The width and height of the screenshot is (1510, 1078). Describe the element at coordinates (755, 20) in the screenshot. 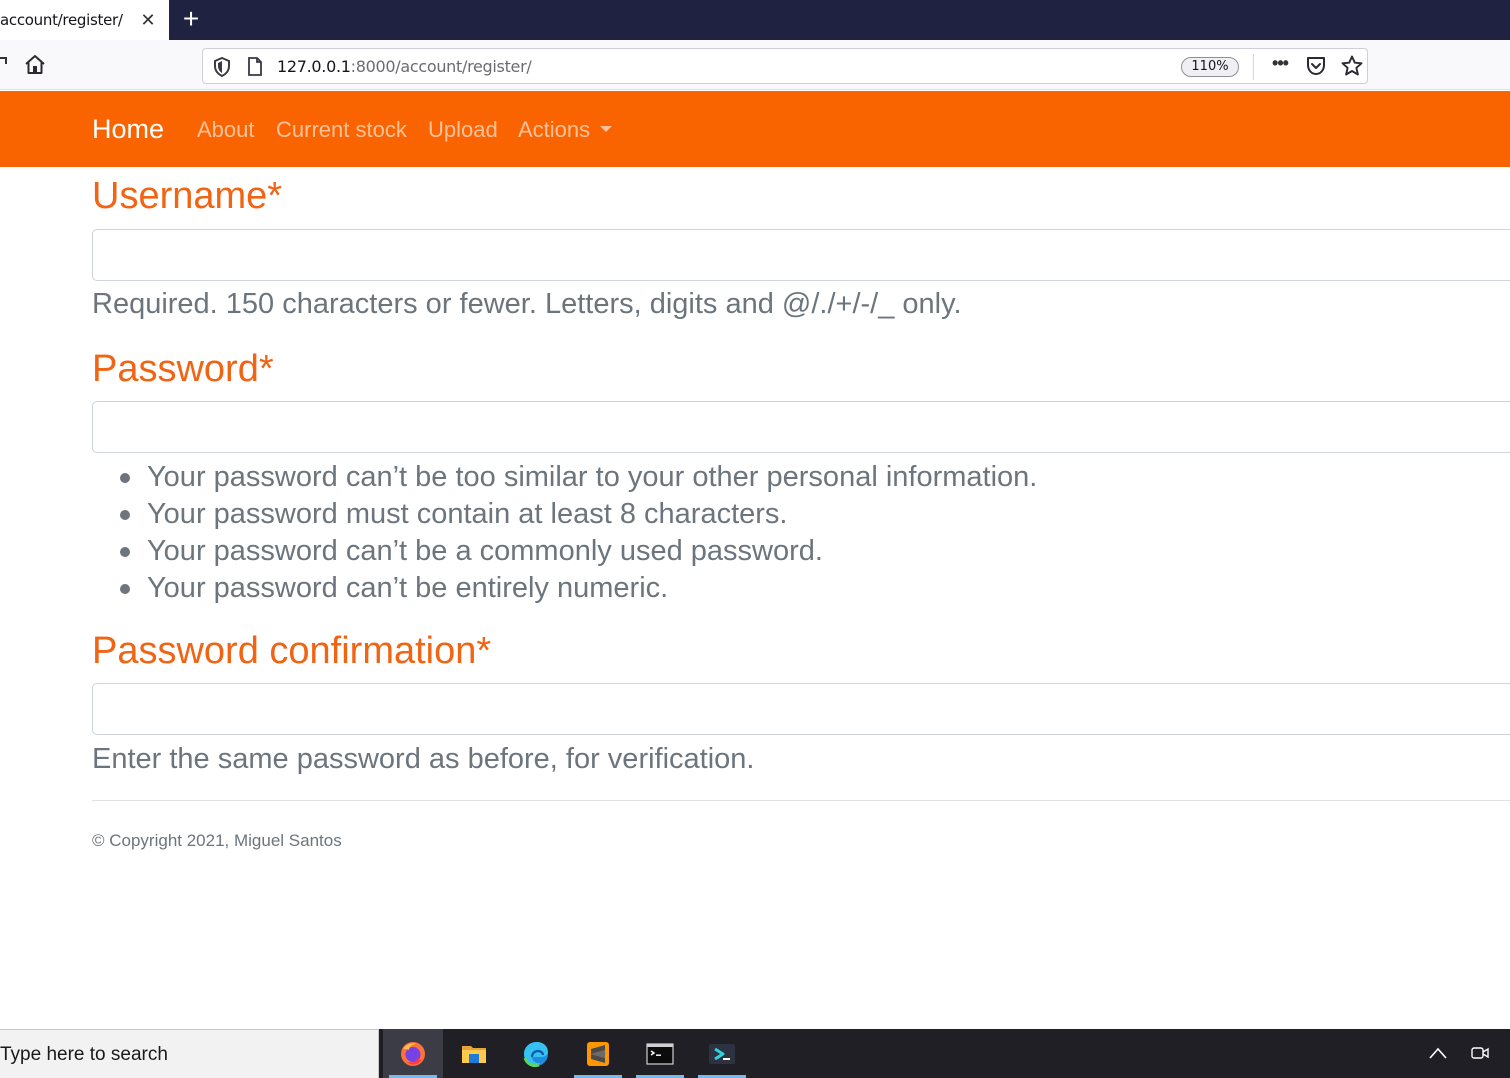

I see `browser-tab-strip: account/register/ ✕ +` at that location.